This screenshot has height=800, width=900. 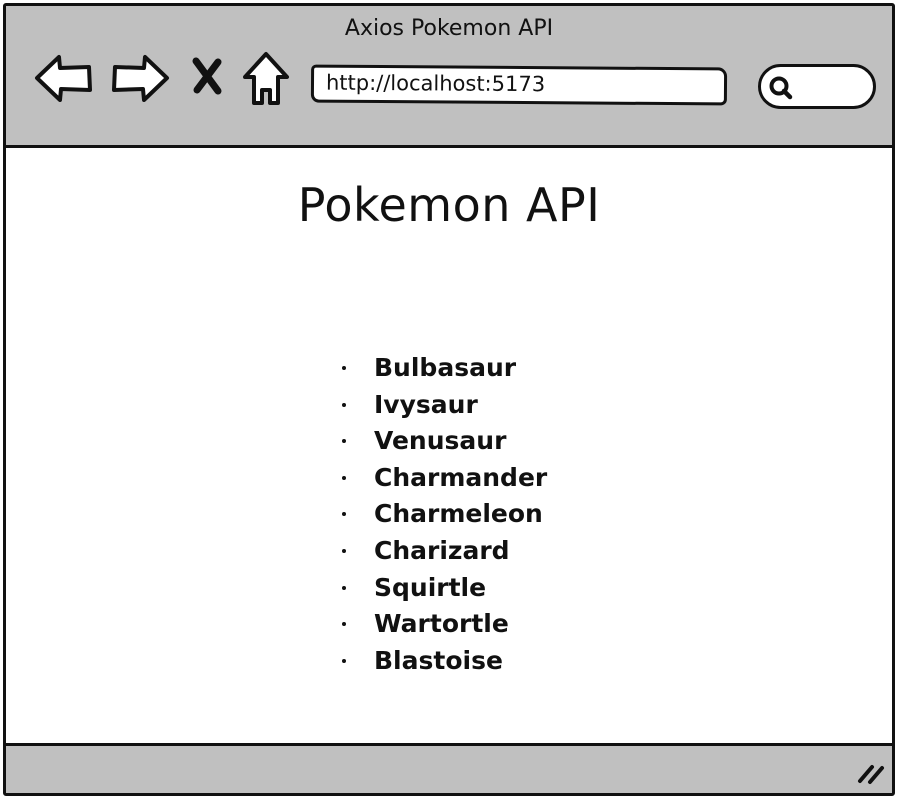 I want to click on resize-grip-icon, so click(x=871, y=773).